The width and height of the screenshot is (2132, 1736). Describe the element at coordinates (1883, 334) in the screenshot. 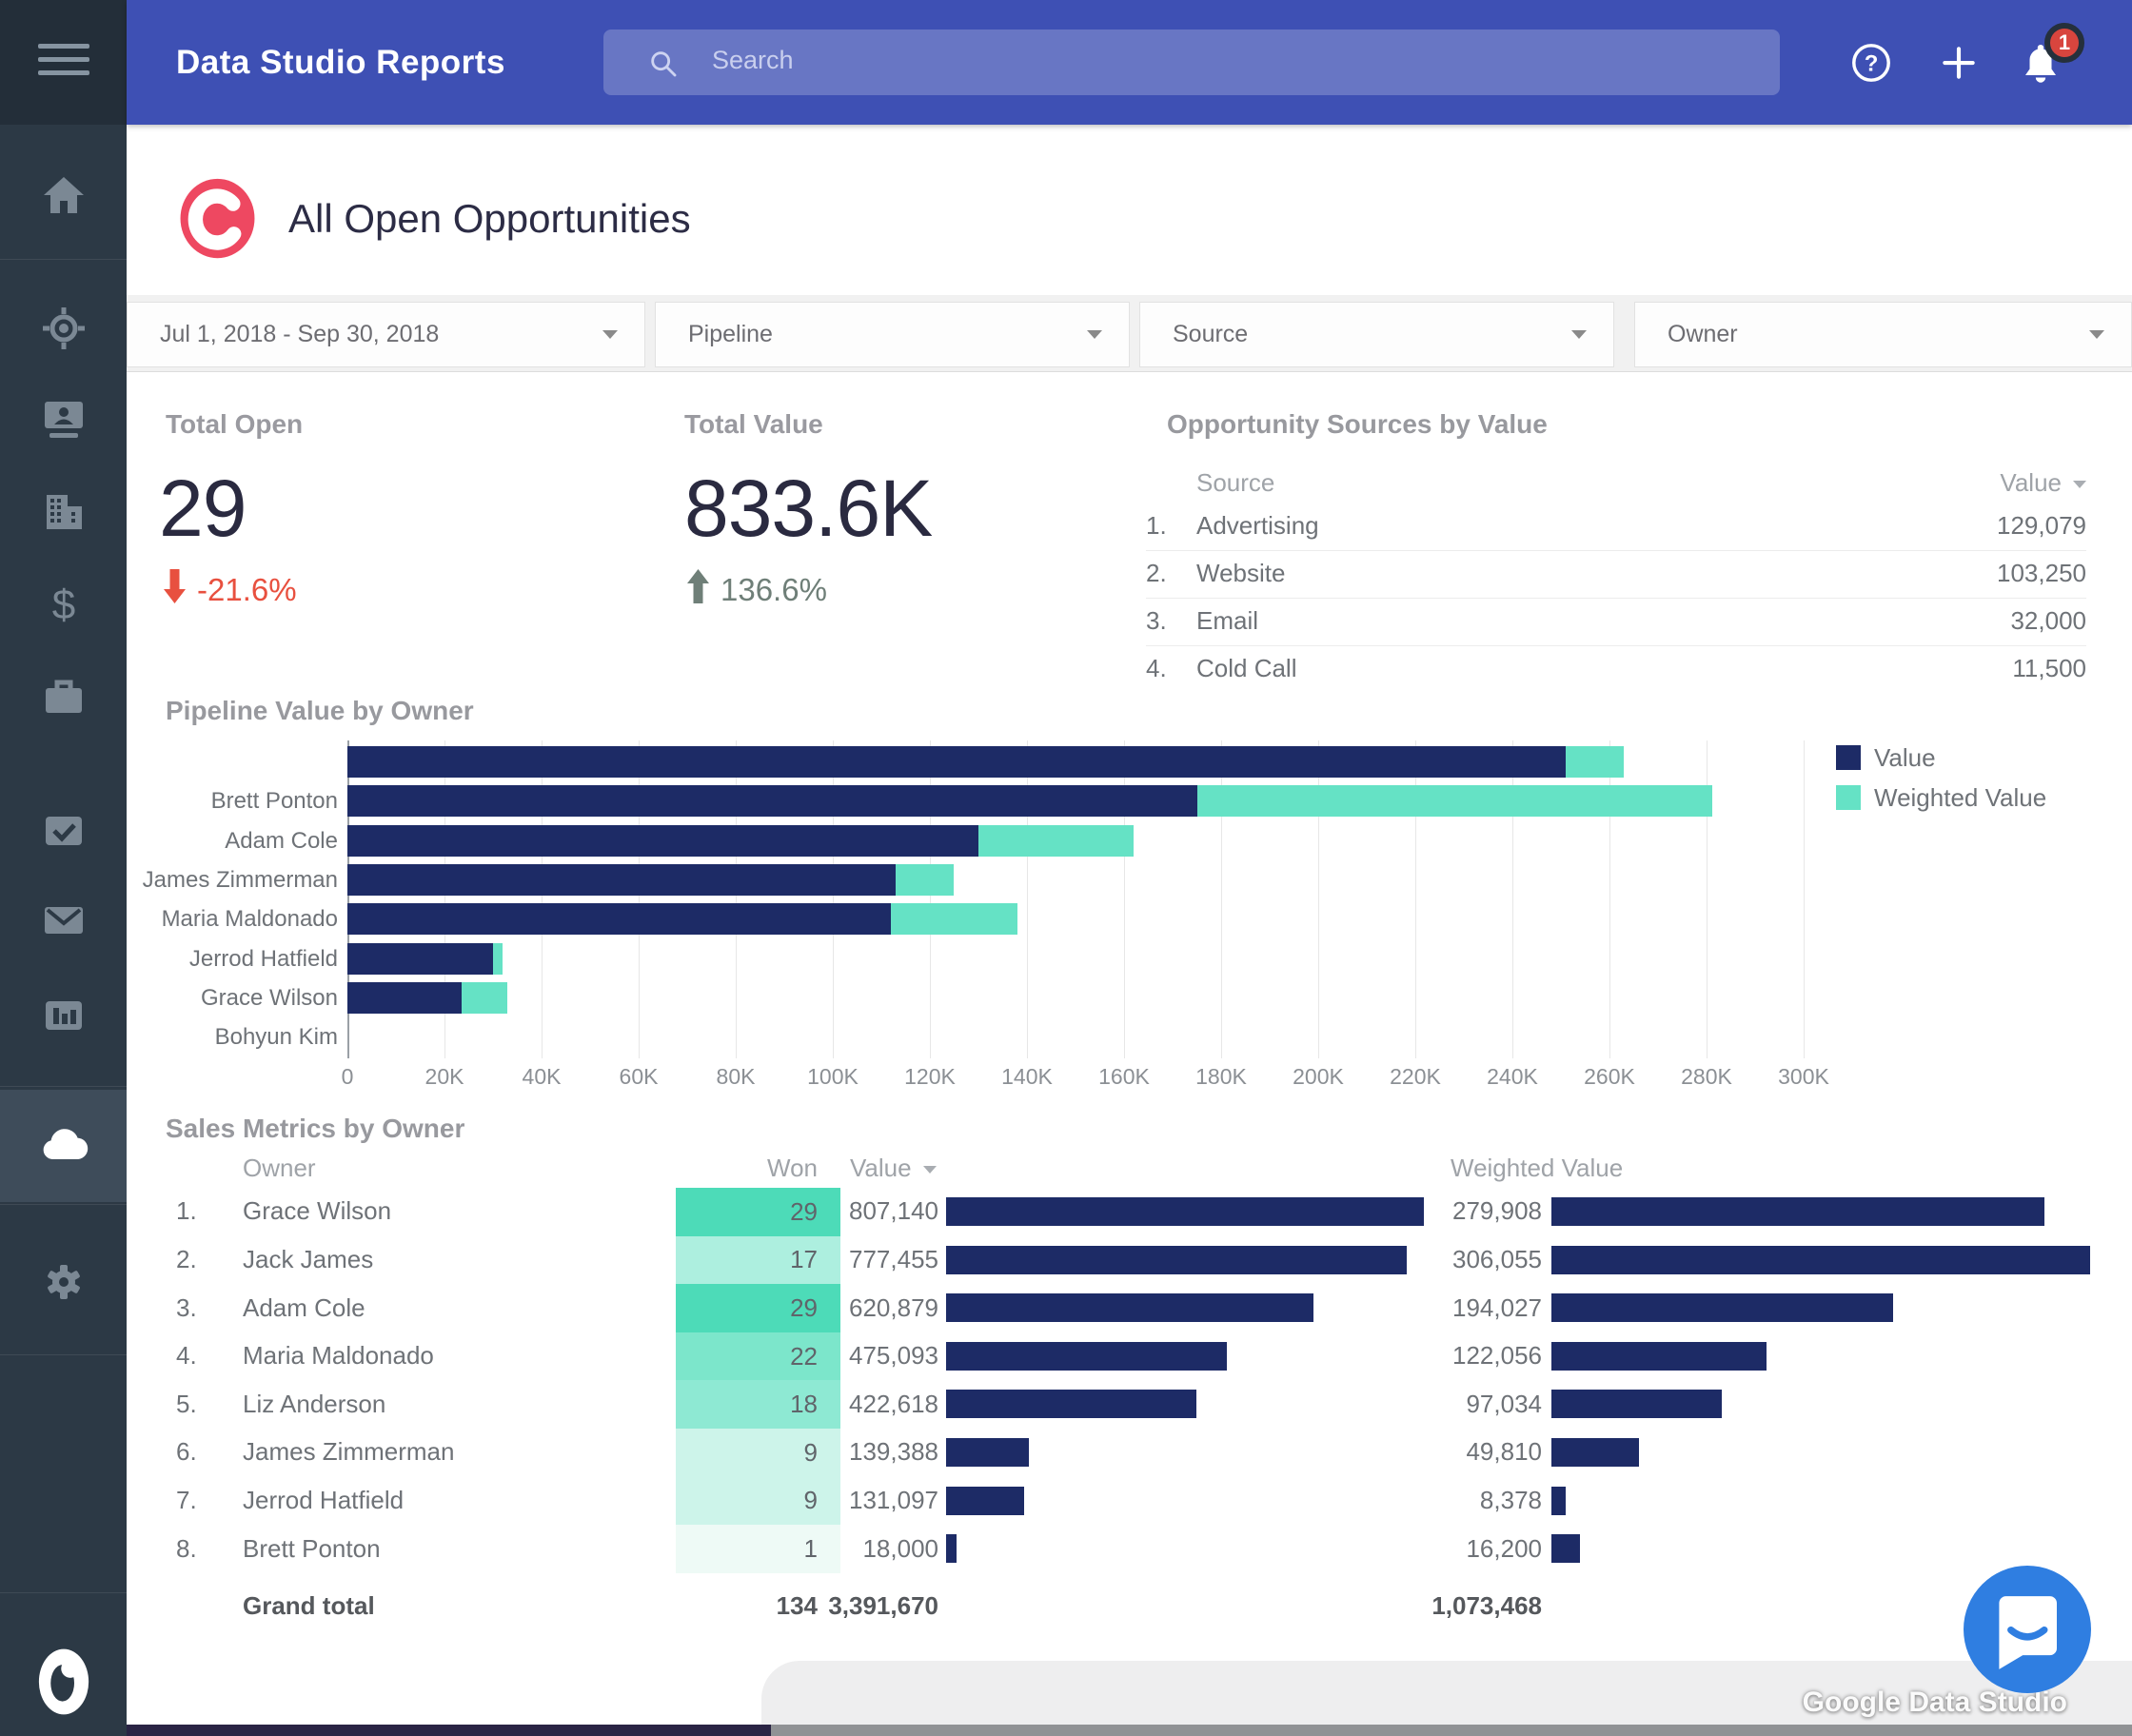

I see `filter-owner: Owner` at that location.